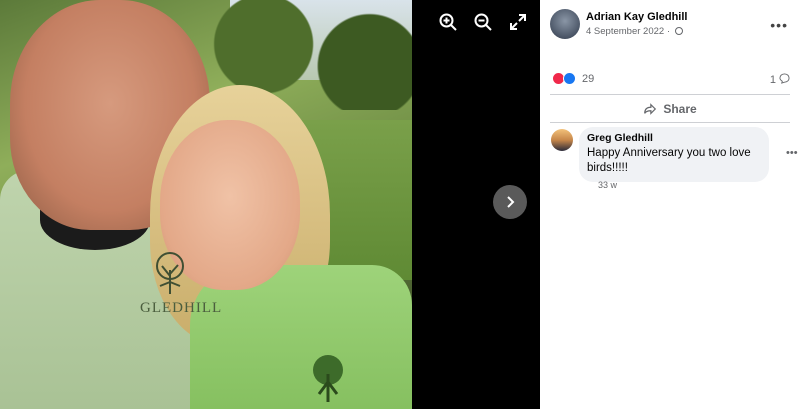 The height and width of the screenshot is (409, 800). Describe the element at coordinates (650, 109) in the screenshot. I see `share-icon` at that location.